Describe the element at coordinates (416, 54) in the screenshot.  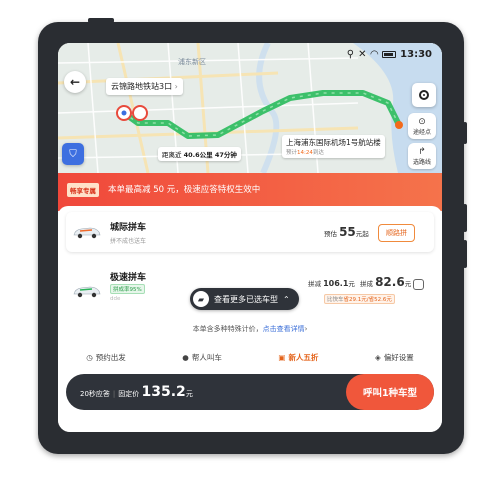
I see `status-time: 13:30` at that location.